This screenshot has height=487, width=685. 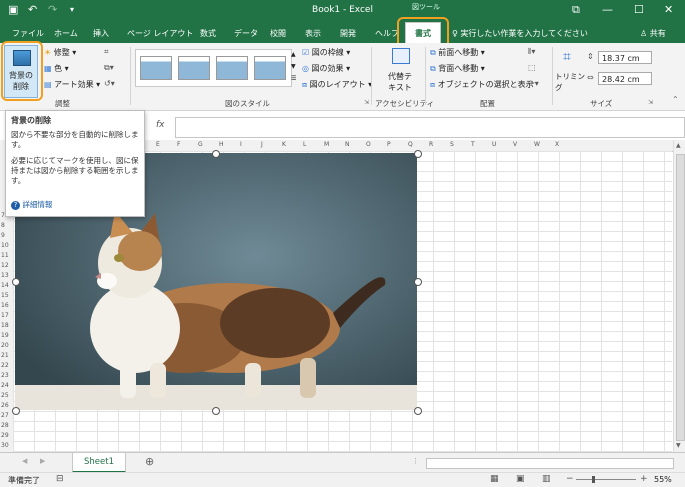 What do you see at coordinates (644, 479) in the screenshot?
I see `zoom-in-icon: +` at bounding box center [644, 479].